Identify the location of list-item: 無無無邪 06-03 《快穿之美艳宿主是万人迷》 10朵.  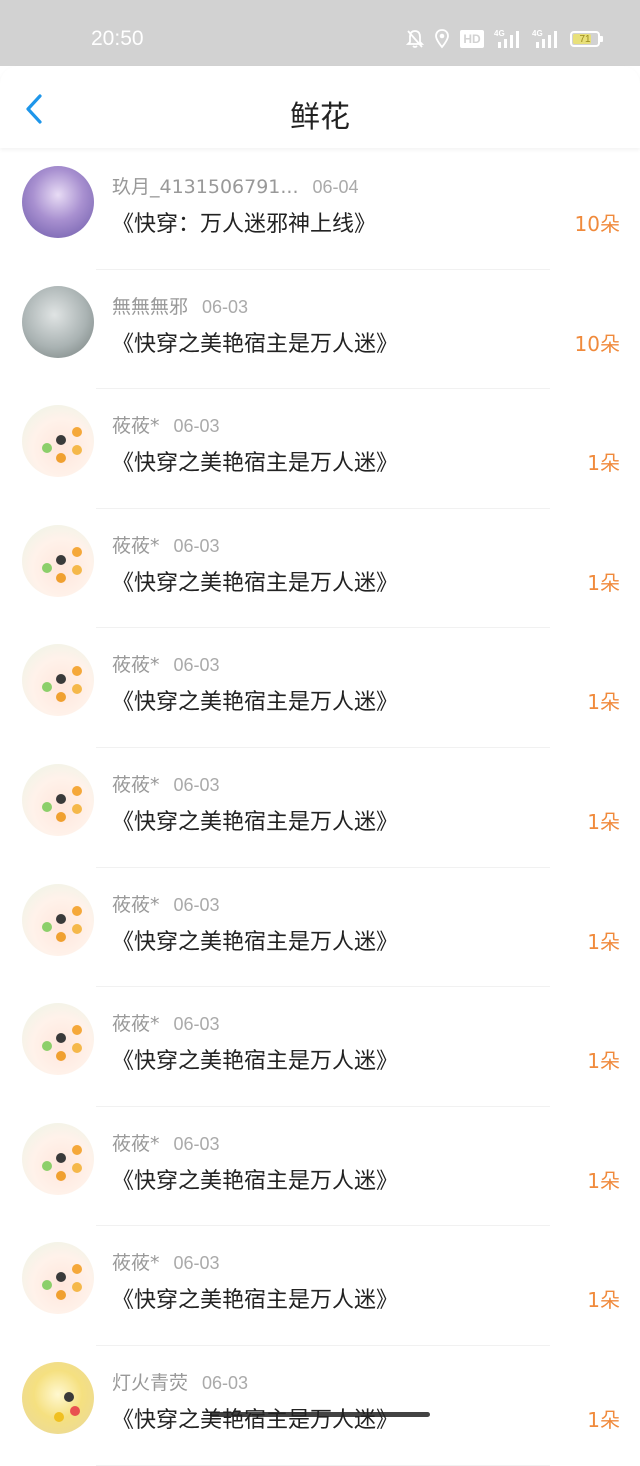
(320, 330).